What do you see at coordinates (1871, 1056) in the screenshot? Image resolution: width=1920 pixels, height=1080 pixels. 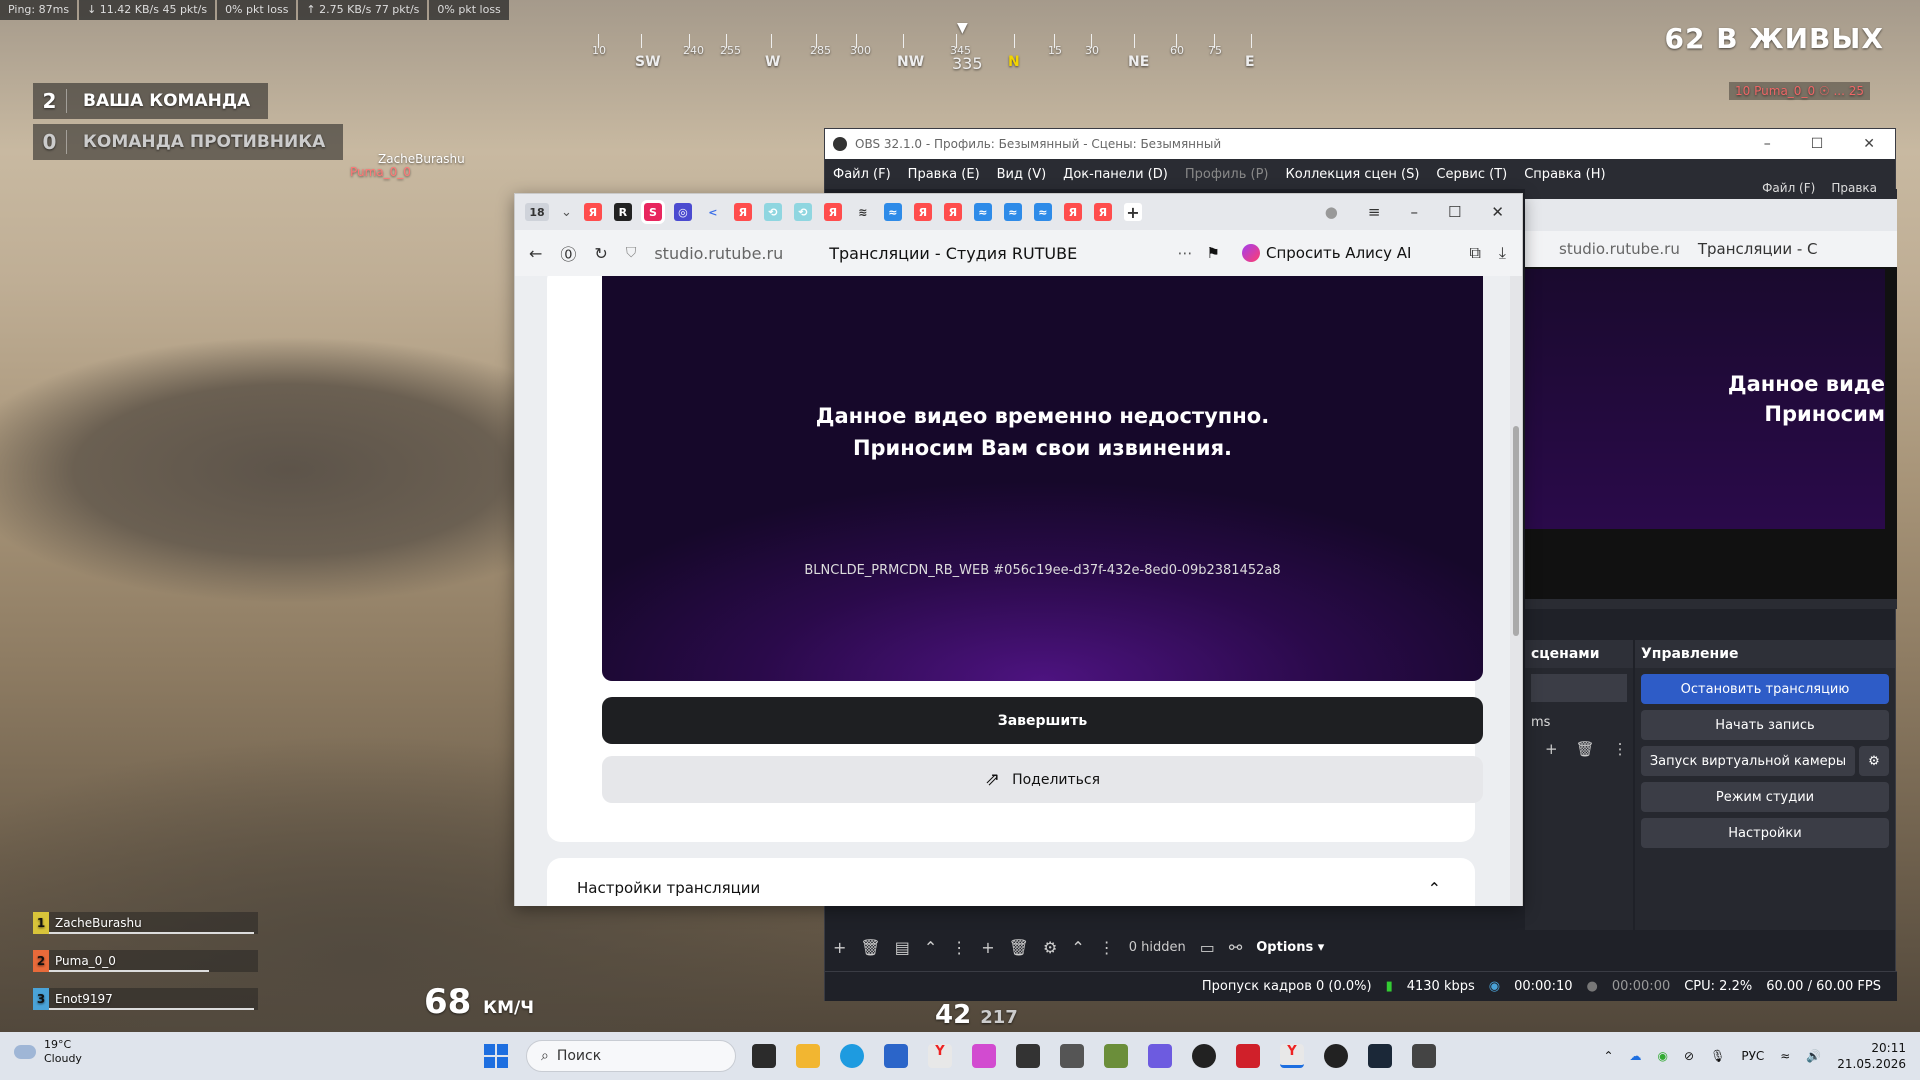 I see `clock: 20:11 21.05.2026` at bounding box center [1871, 1056].